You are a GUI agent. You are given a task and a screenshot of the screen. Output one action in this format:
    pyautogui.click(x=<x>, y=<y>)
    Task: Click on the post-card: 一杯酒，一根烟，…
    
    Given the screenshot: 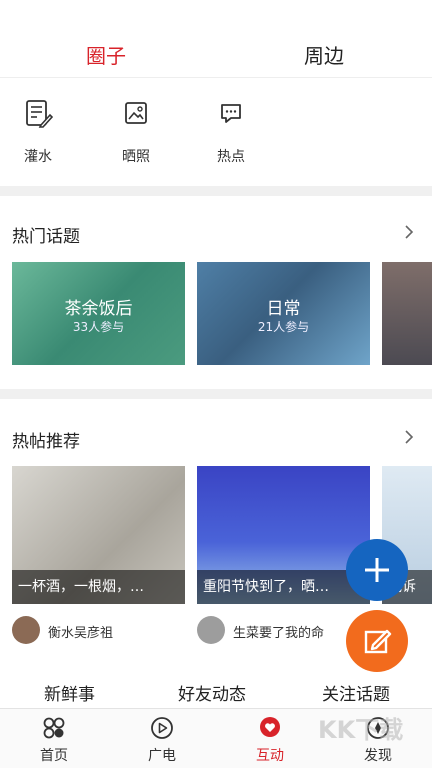 What is the action you would take?
    pyautogui.click(x=98, y=535)
    